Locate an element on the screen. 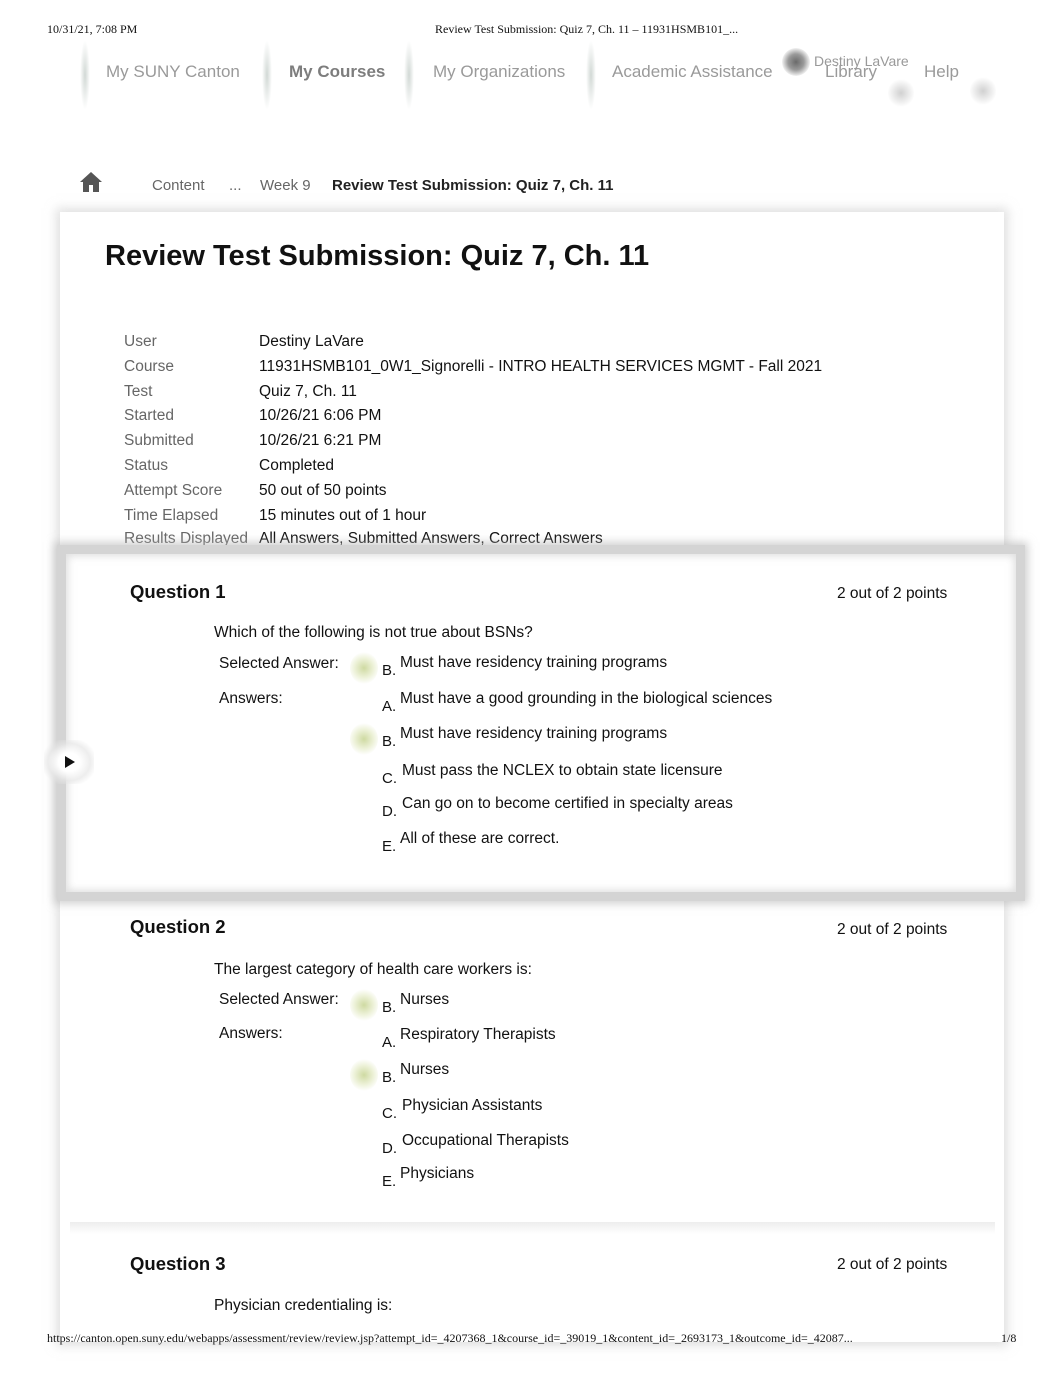 The width and height of the screenshot is (1062, 1377). side-panel-toggle is located at coordinates (69, 762).